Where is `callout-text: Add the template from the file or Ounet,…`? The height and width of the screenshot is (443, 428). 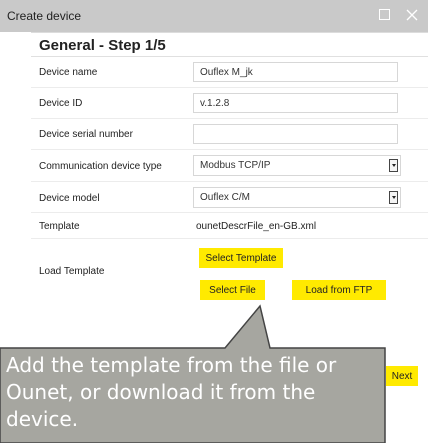
callout-text: Add the template from the file or Ounet,… is located at coordinates (171, 392).